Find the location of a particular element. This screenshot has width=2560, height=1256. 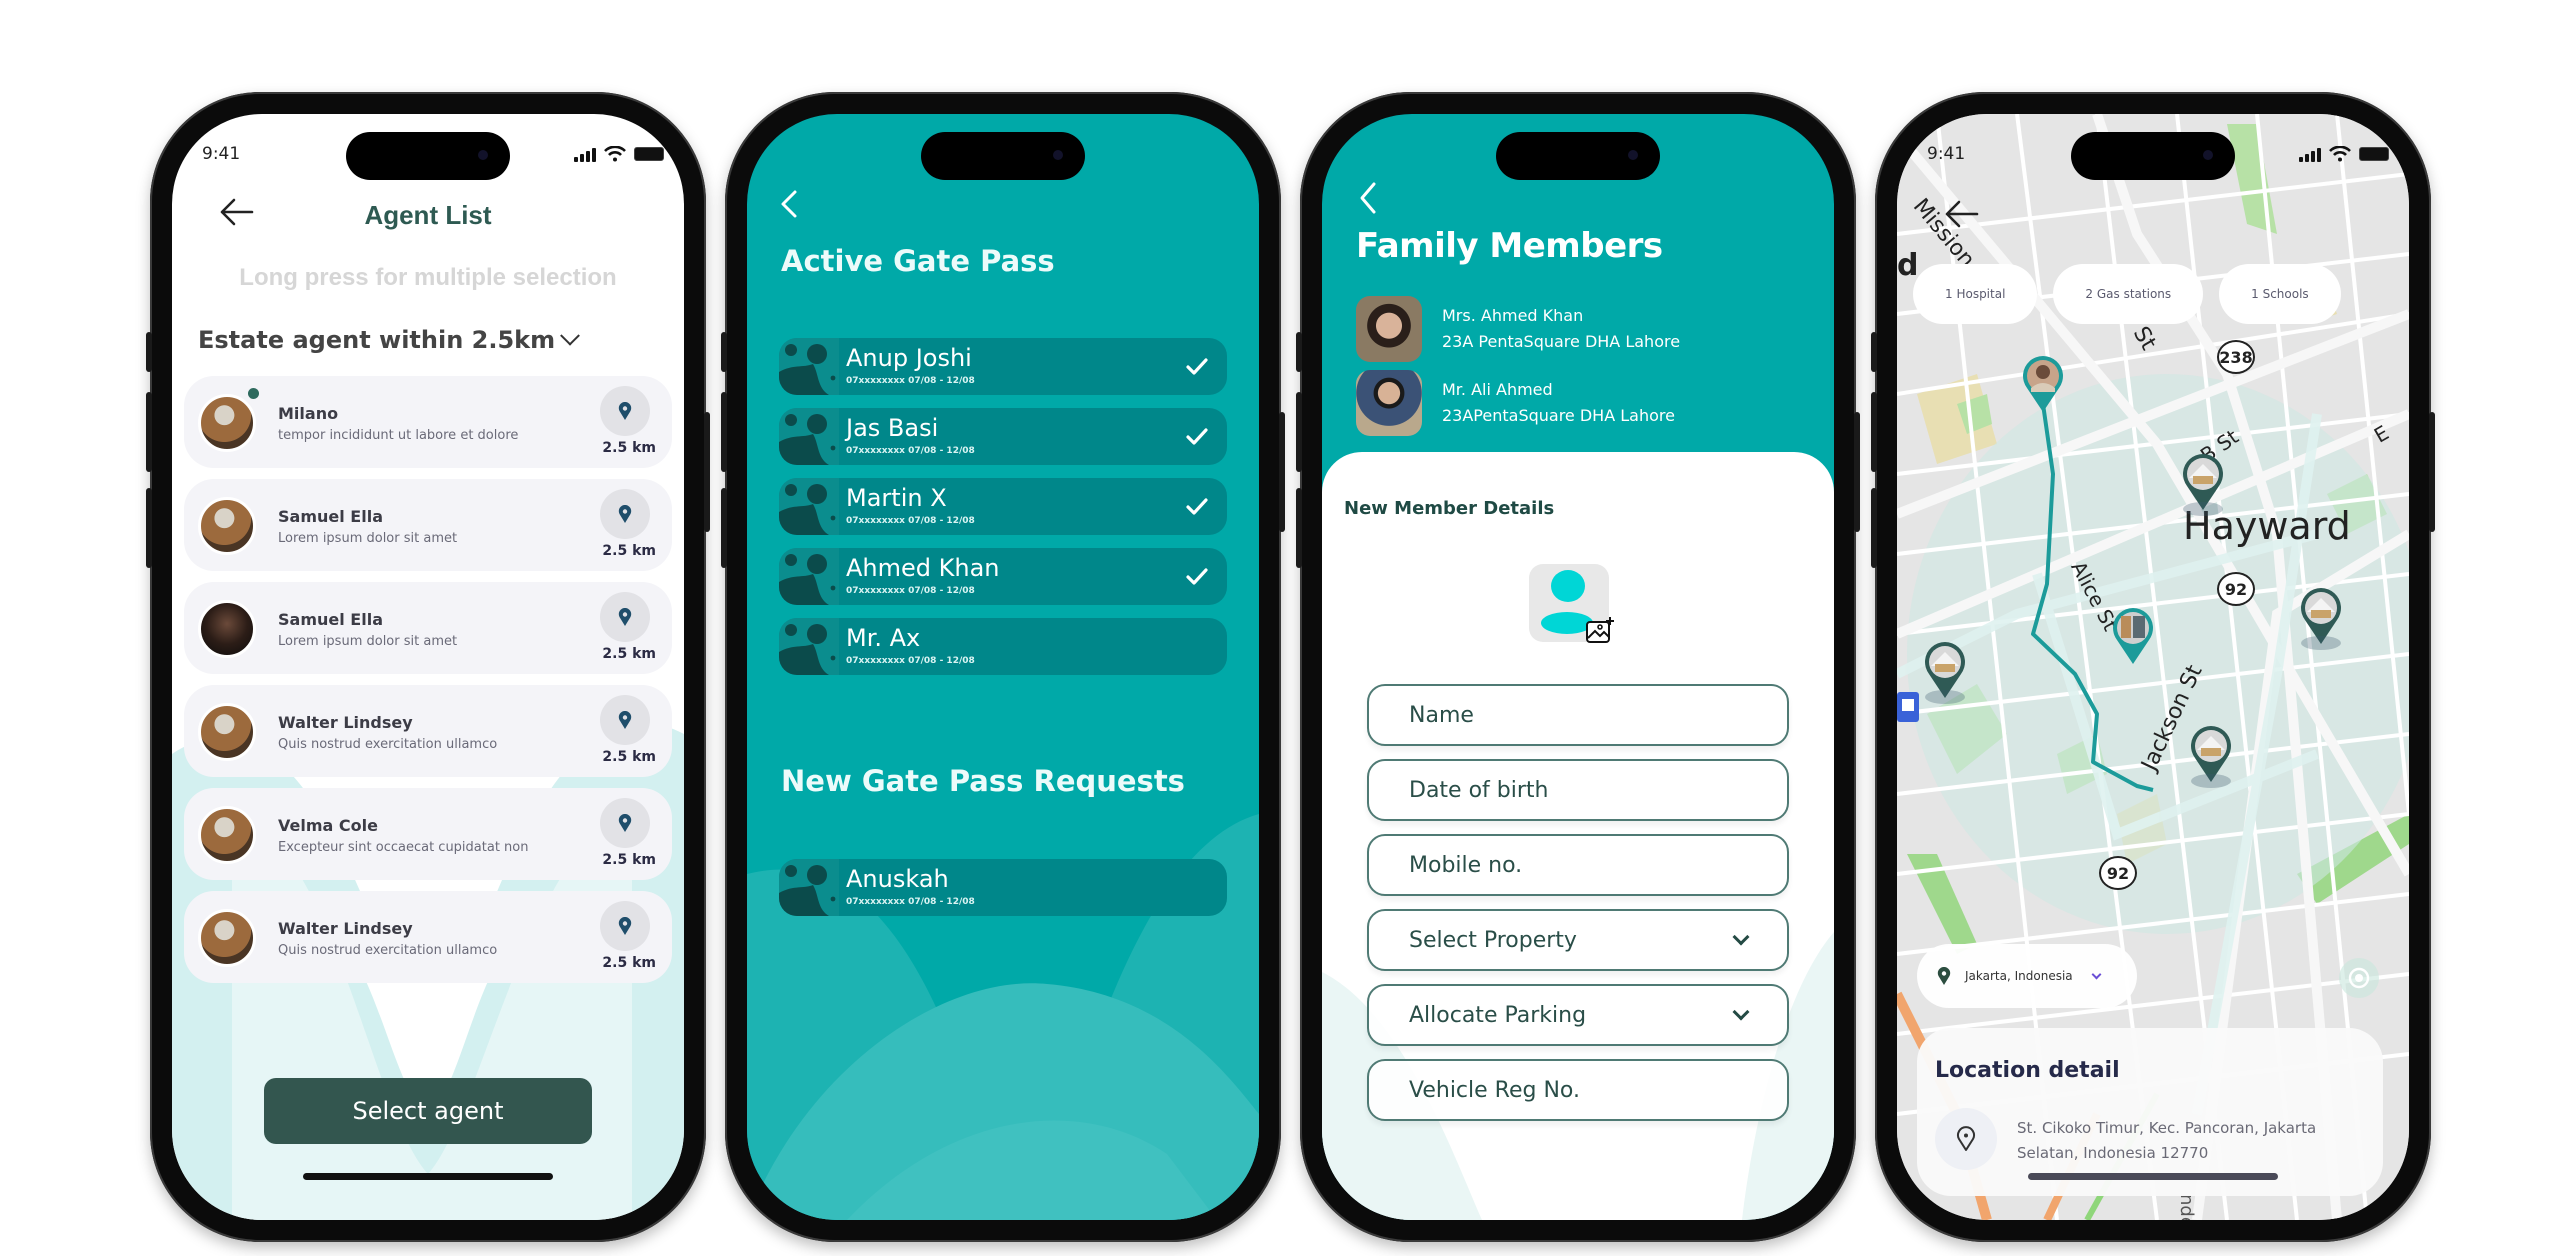

location-pin-icon is located at coordinates (1944, 976).